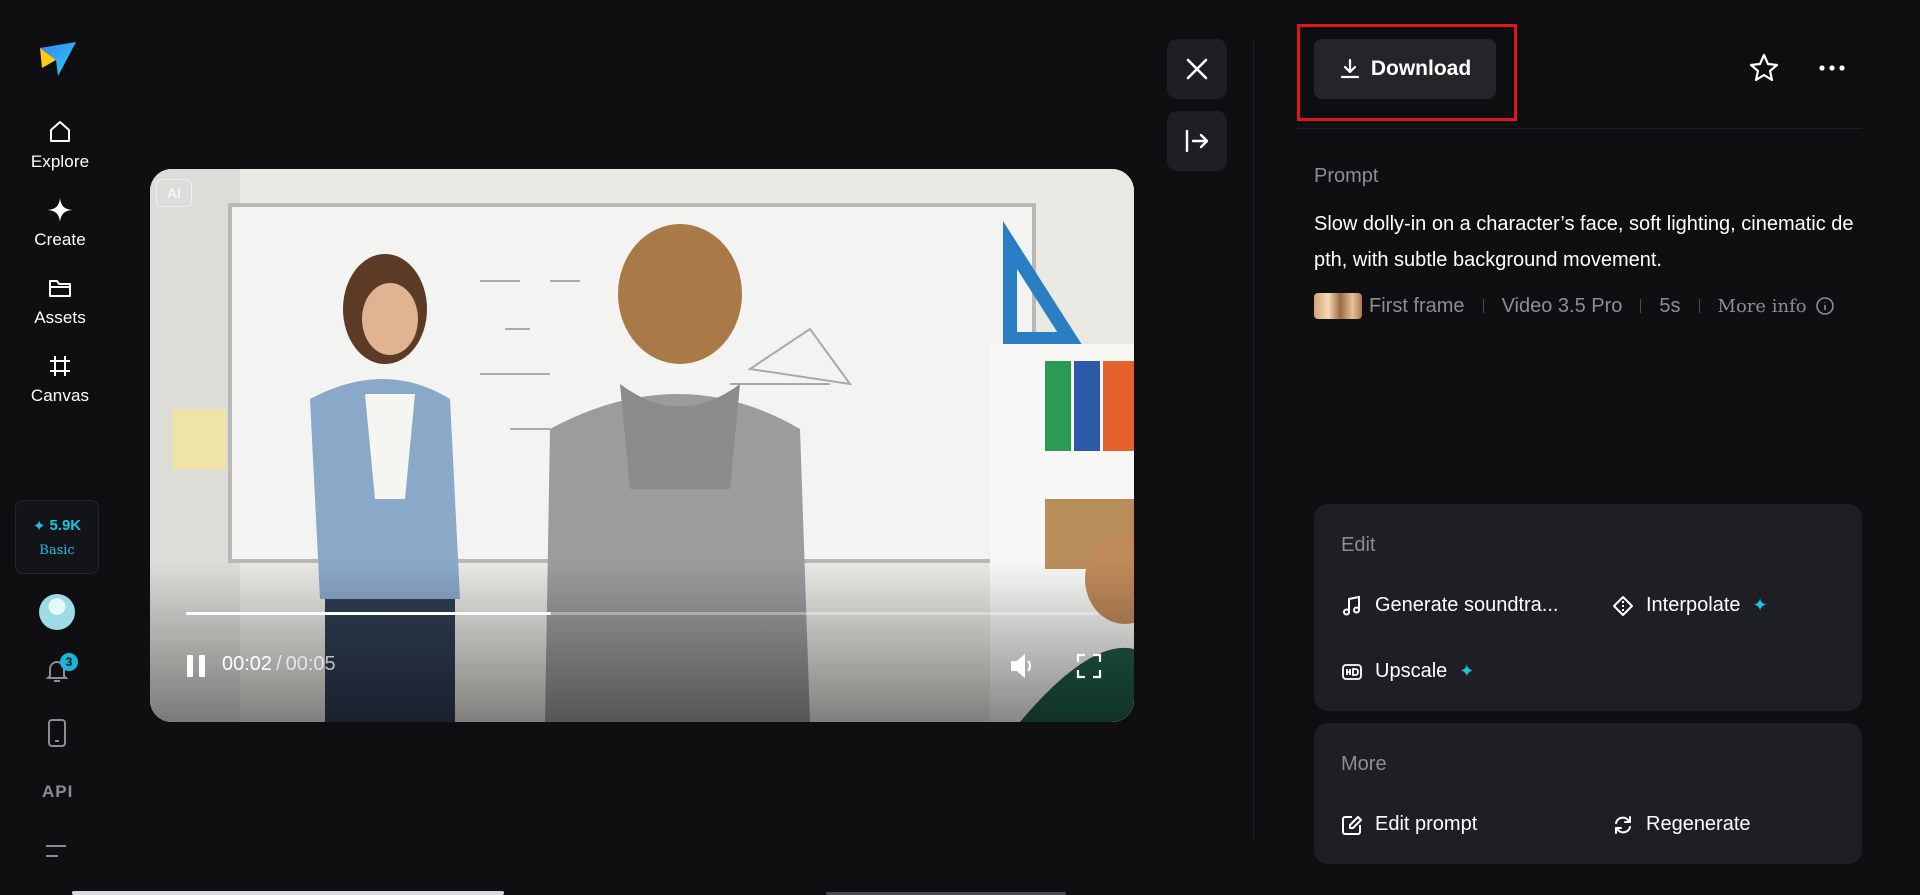 The width and height of the screenshot is (1920, 895). Describe the element at coordinates (57, 537) in the screenshot. I see `credits-badge: ✦ 5.9K Basic` at that location.